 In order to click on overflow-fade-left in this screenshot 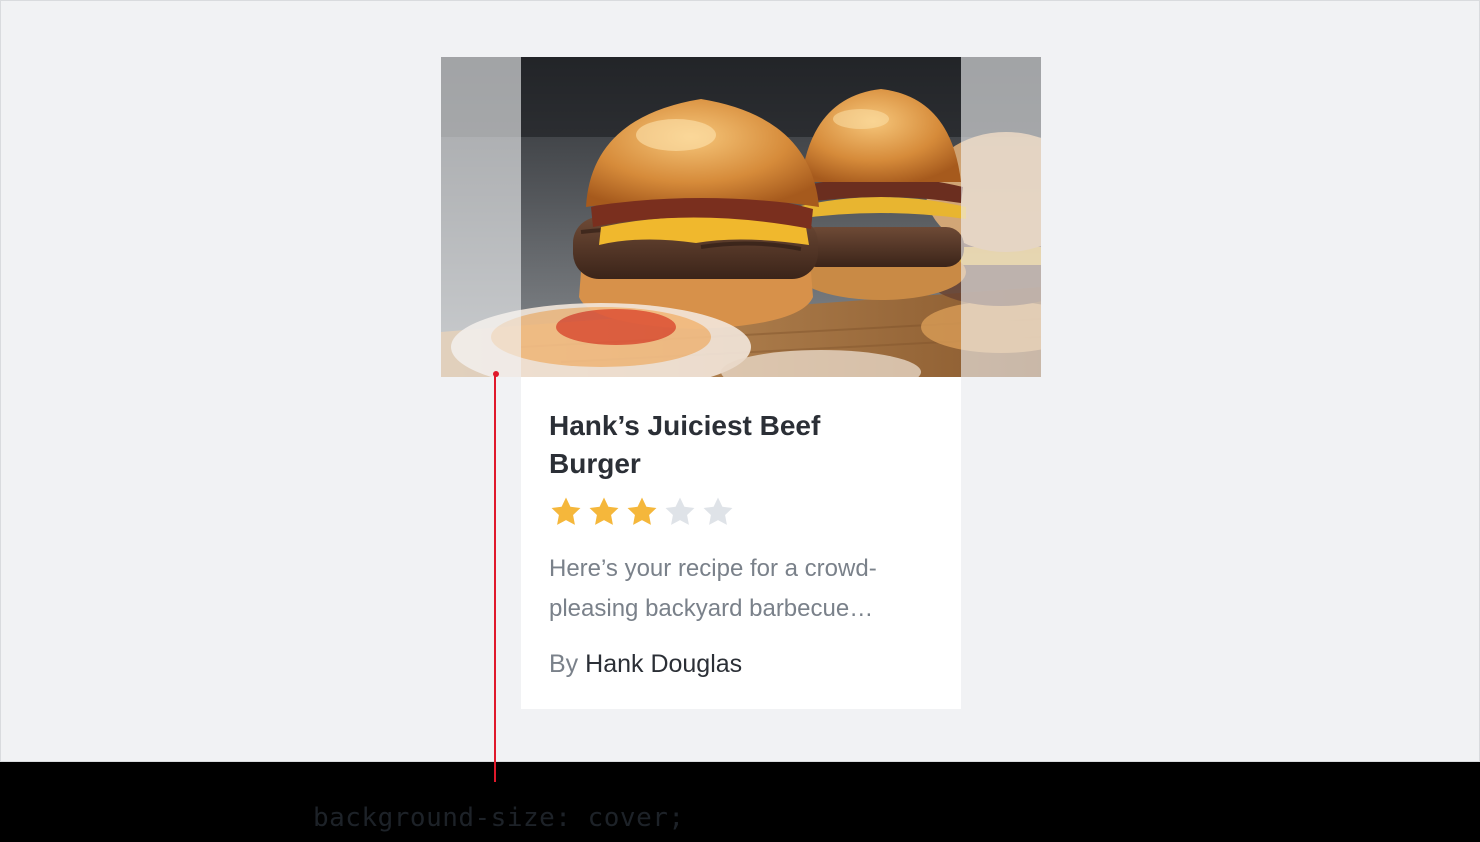, I will do `click(481, 217)`.